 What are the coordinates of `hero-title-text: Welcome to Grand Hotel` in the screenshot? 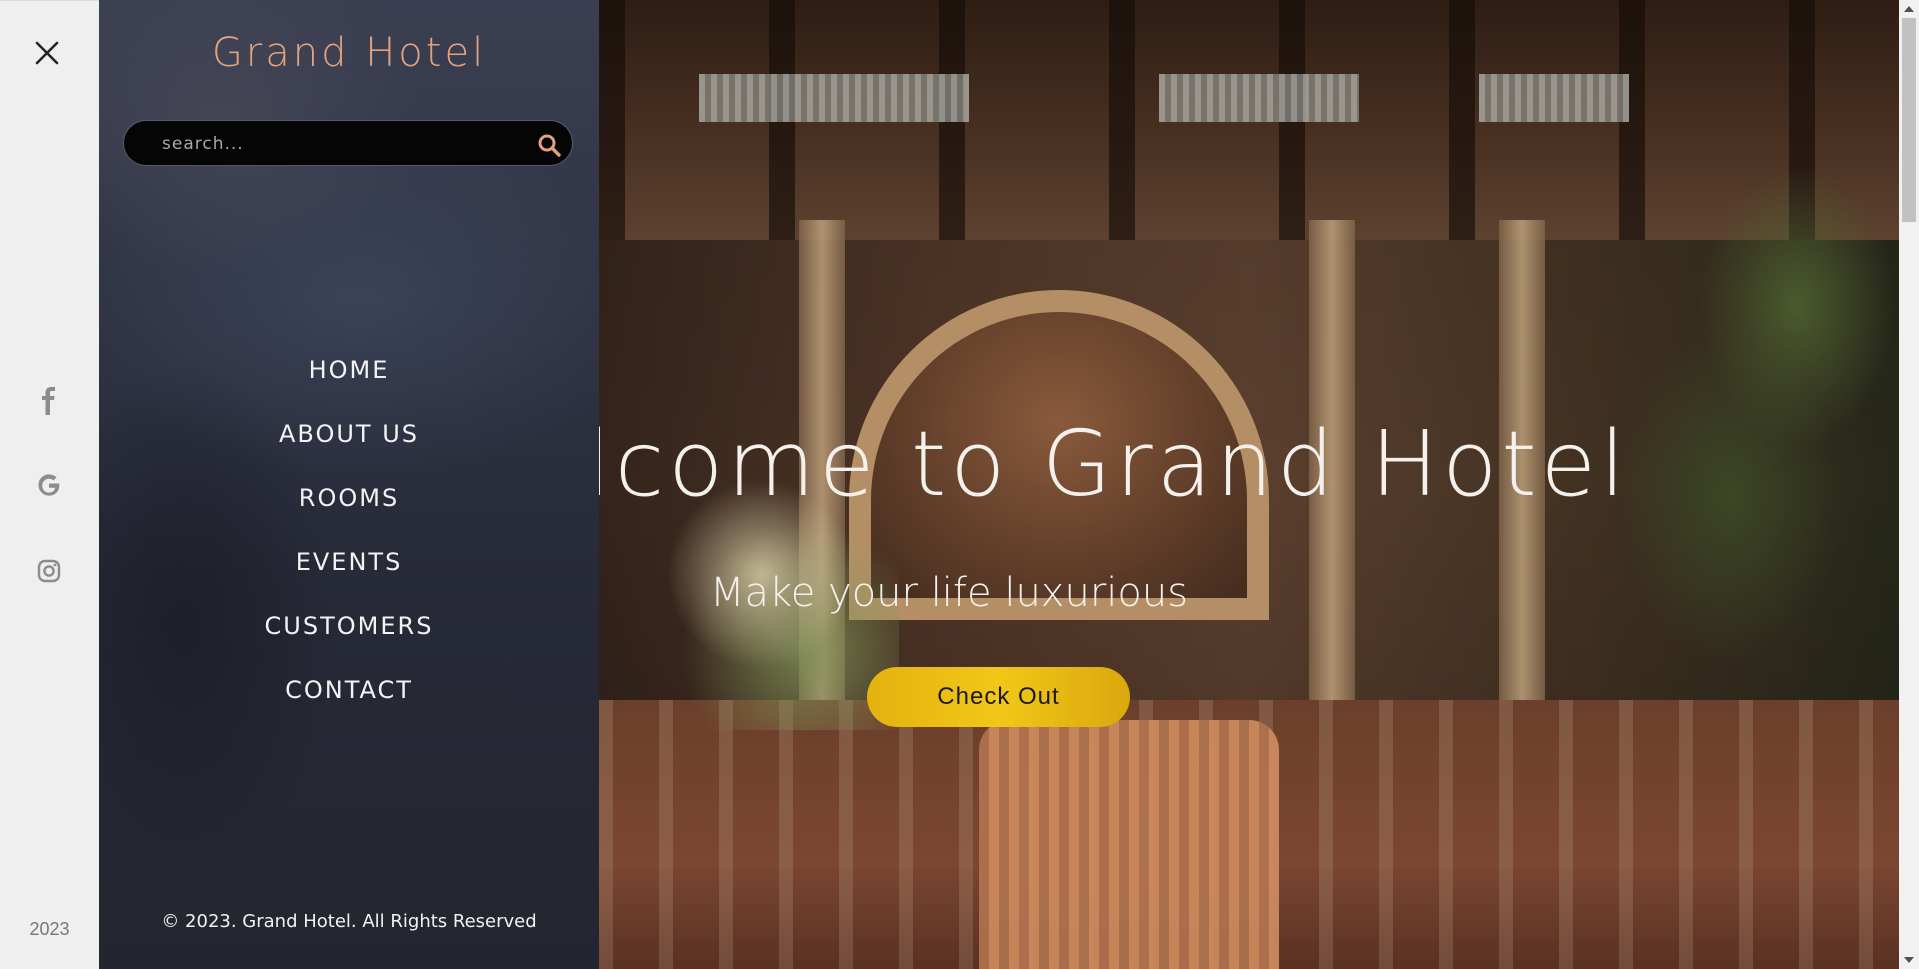 It's located at (1114, 464).